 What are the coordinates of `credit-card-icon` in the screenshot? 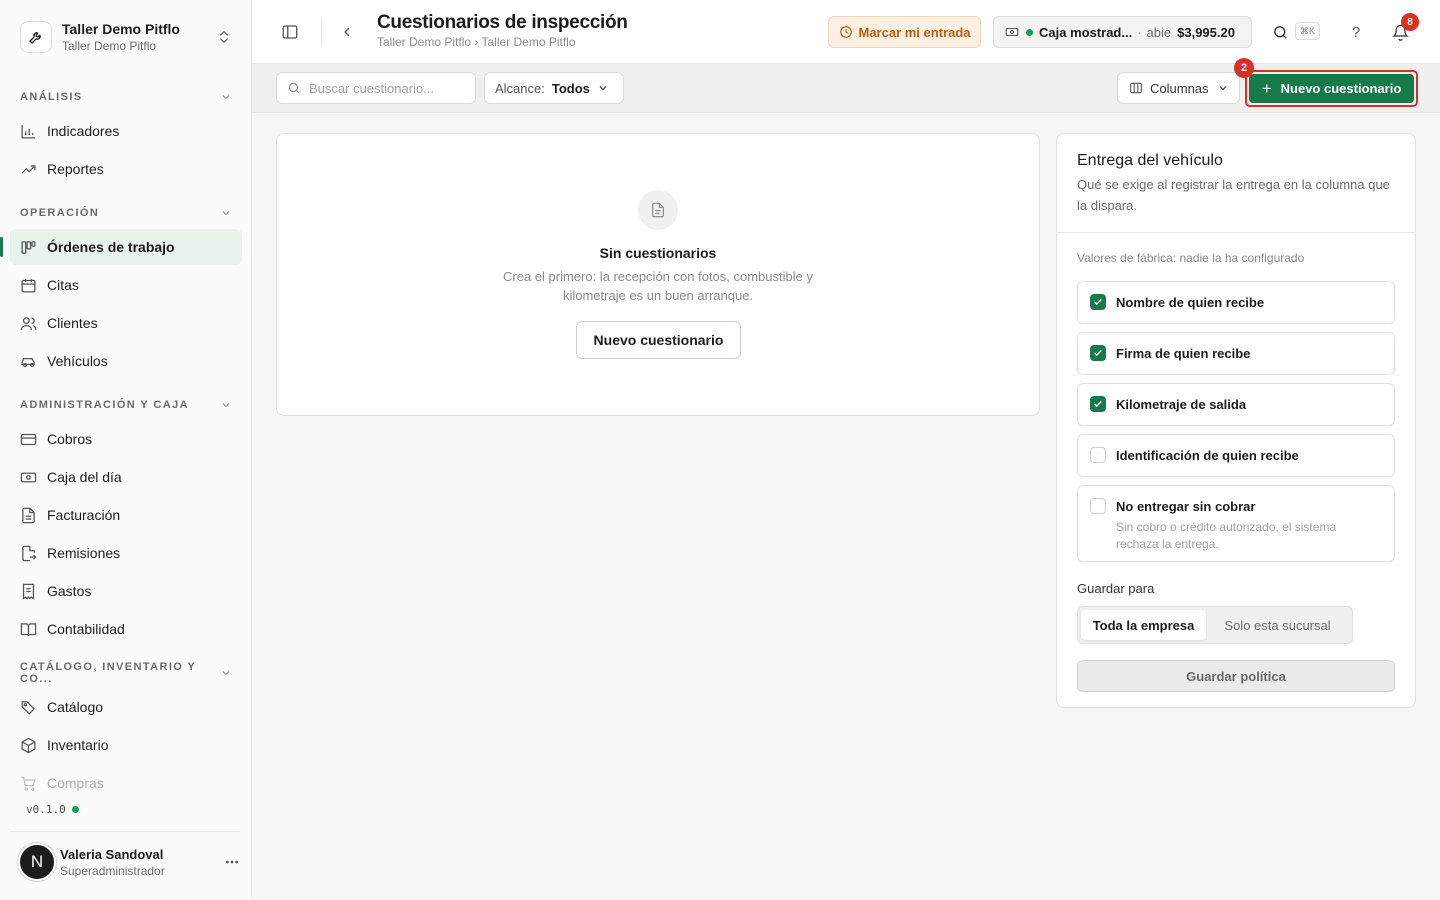 It's located at (28, 439).